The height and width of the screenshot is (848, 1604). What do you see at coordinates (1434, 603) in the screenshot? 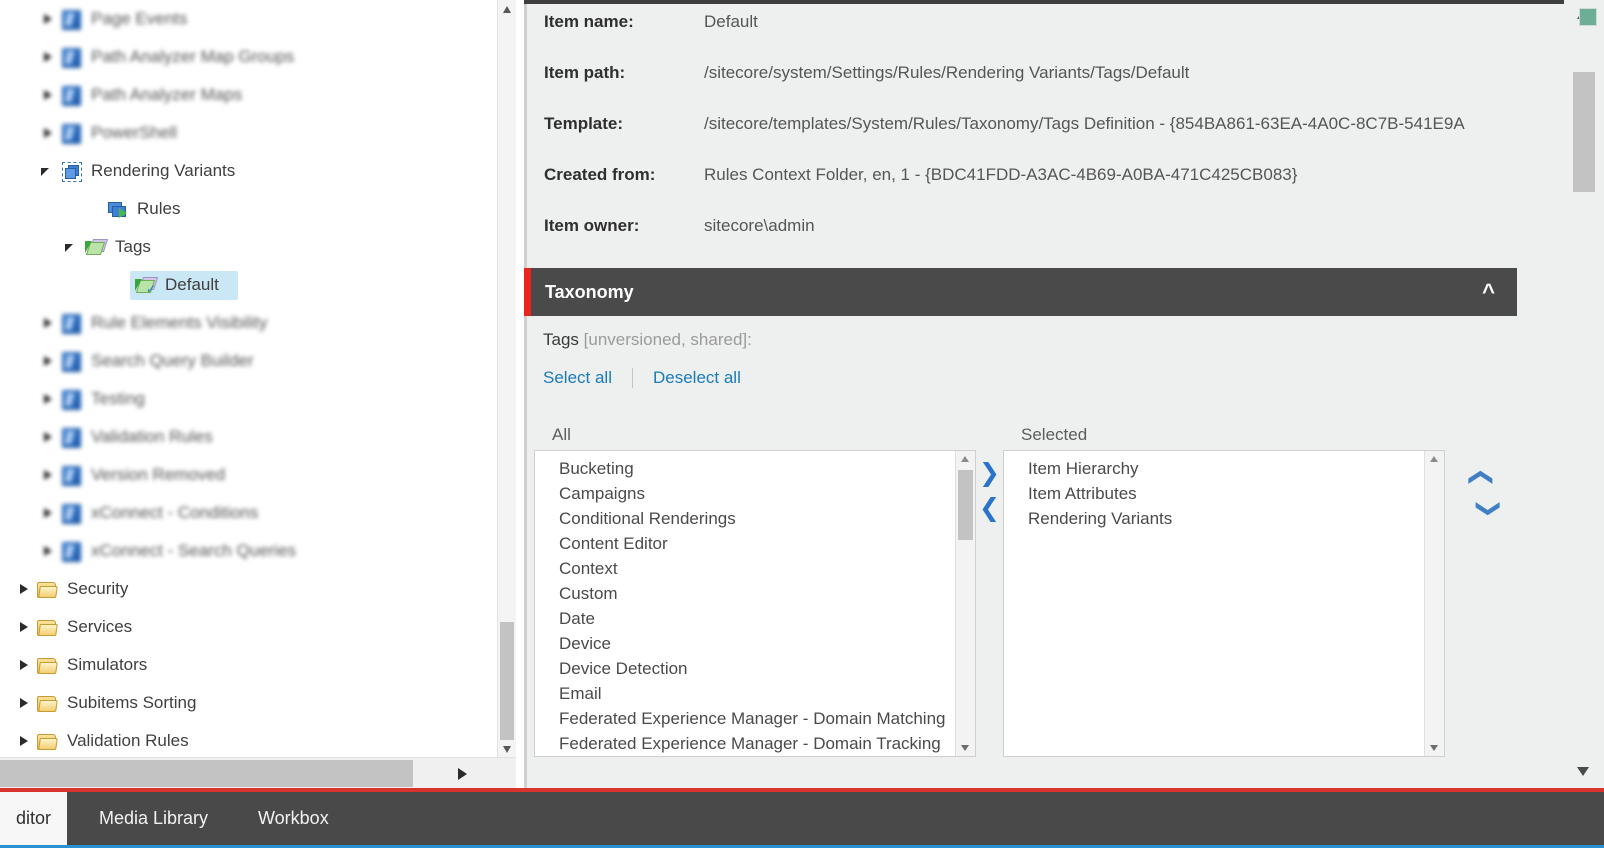
I see `selected-list-scrollbar` at bounding box center [1434, 603].